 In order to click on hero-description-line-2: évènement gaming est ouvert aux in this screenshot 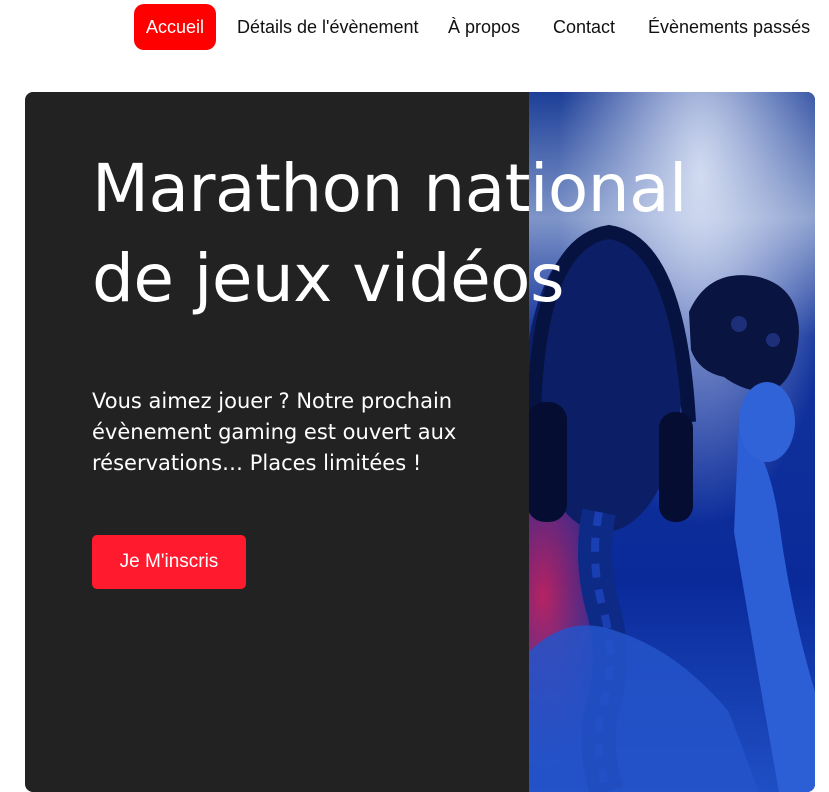, I will do `click(274, 432)`.